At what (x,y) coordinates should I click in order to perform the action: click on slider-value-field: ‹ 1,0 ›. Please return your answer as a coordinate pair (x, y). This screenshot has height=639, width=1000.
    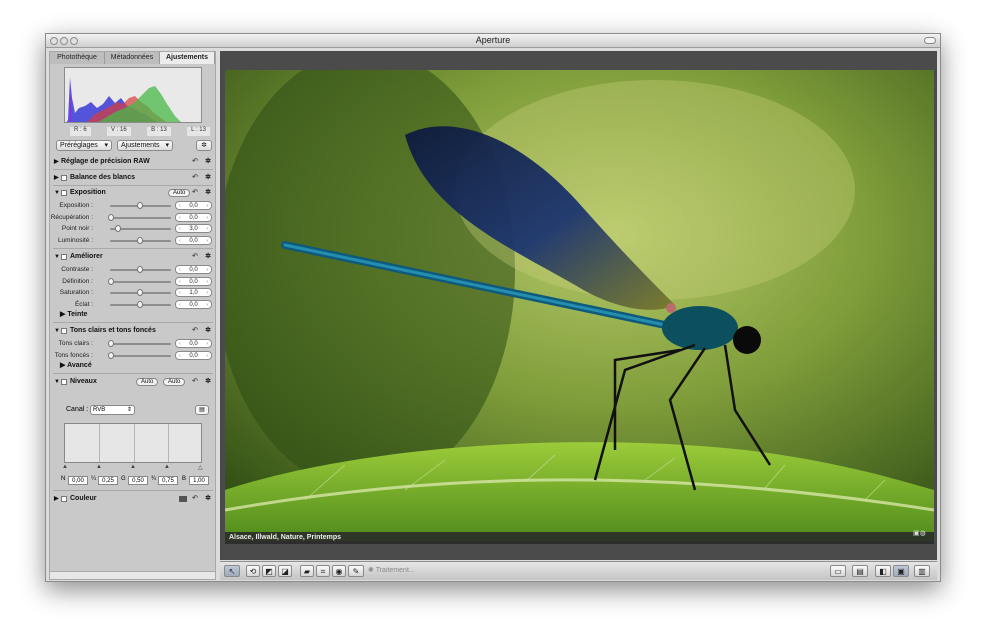
    Looking at the image, I should click on (193, 292).